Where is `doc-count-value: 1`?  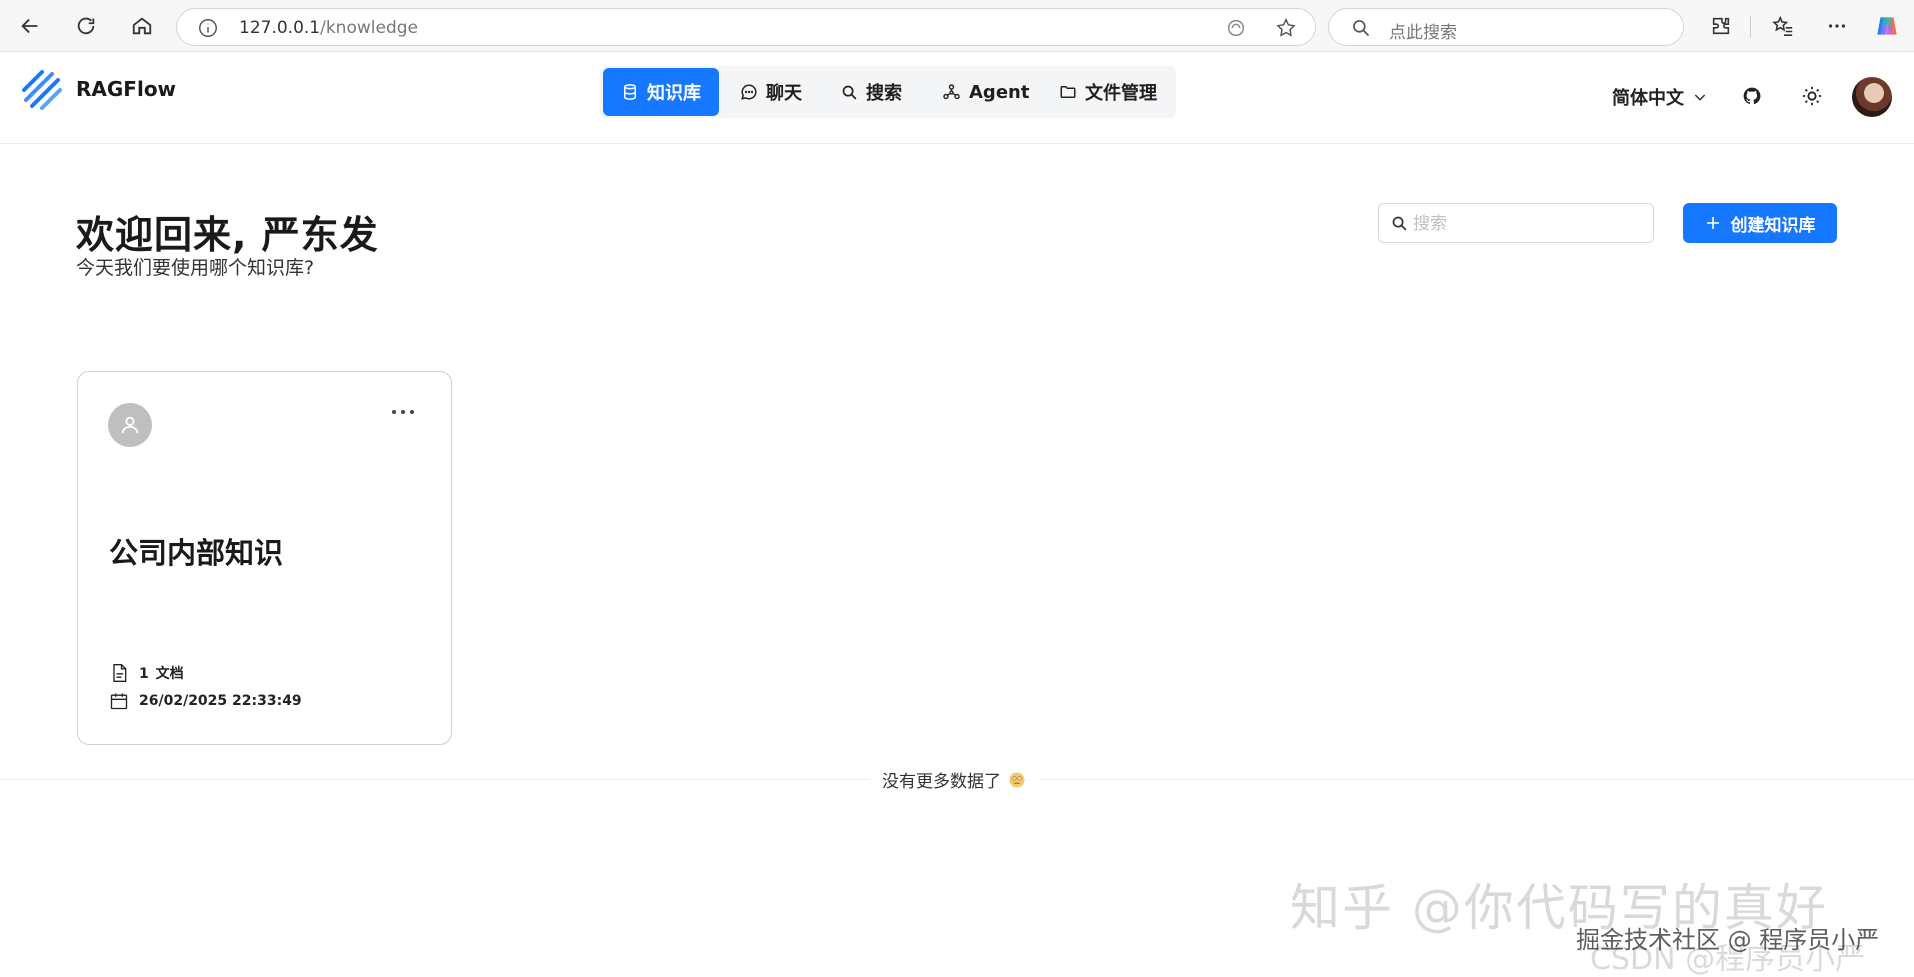
doc-count-value: 1 is located at coordinates (144, 674).